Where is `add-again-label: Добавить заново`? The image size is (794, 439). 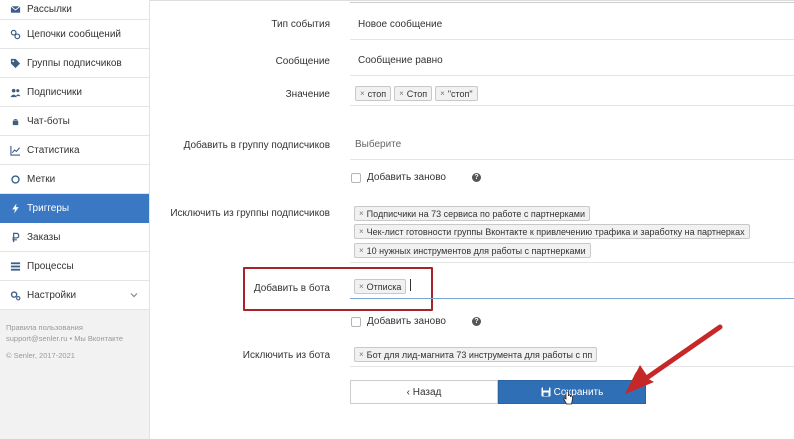
add-again-label: Добавить заново is located at coordinates (406, 177).